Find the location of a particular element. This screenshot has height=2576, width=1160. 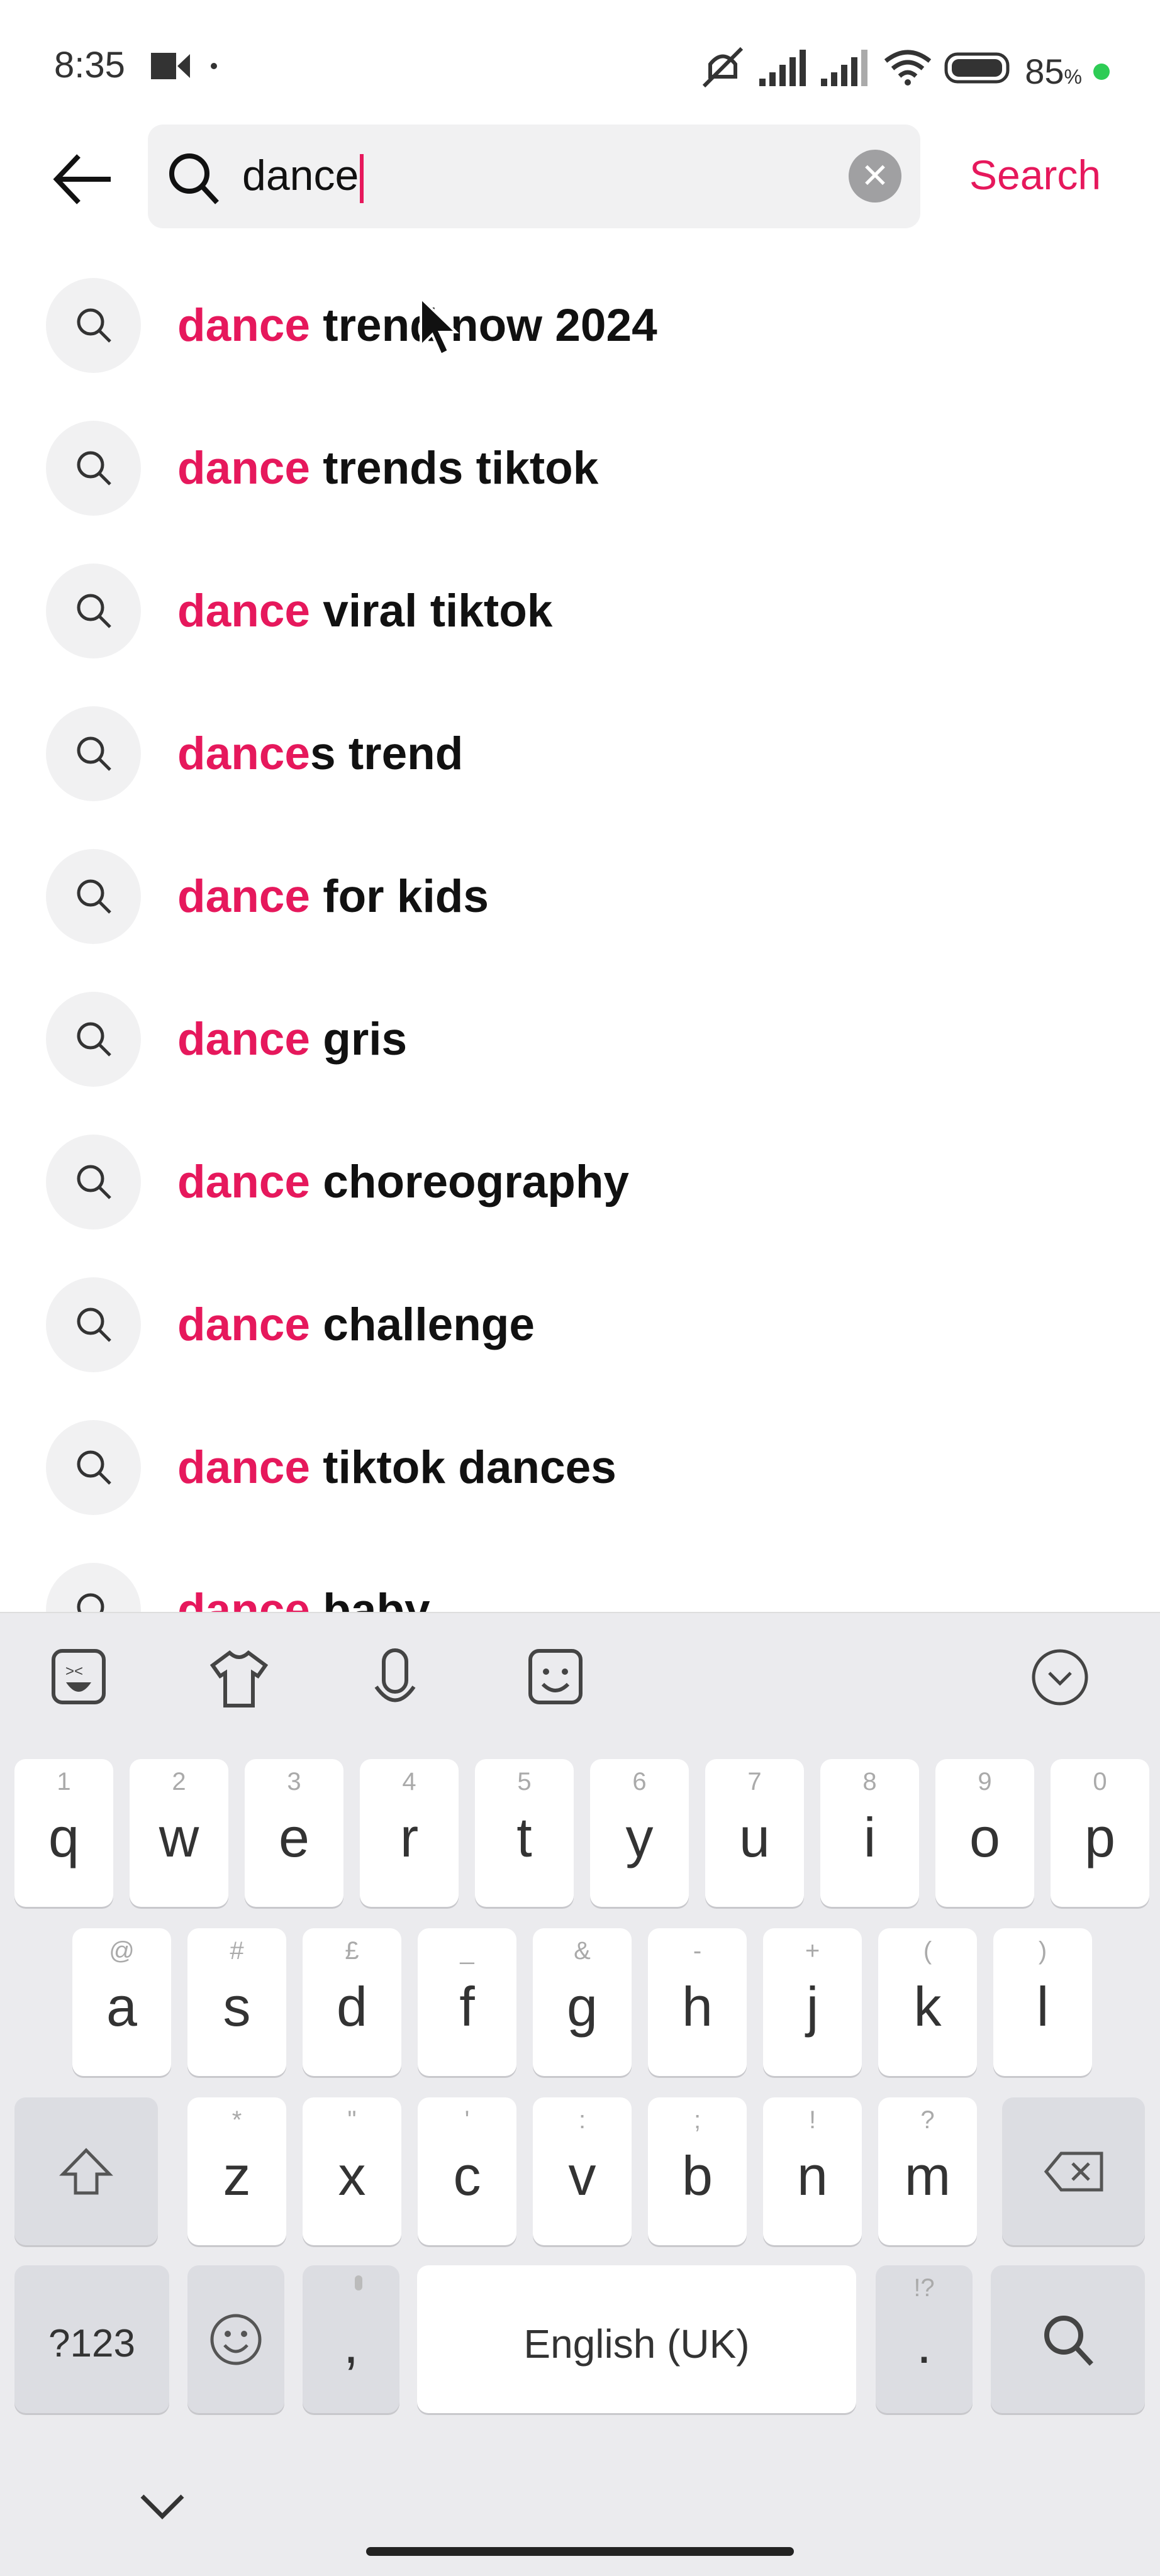

emoji-icon is located at coordinates (236, 2339).